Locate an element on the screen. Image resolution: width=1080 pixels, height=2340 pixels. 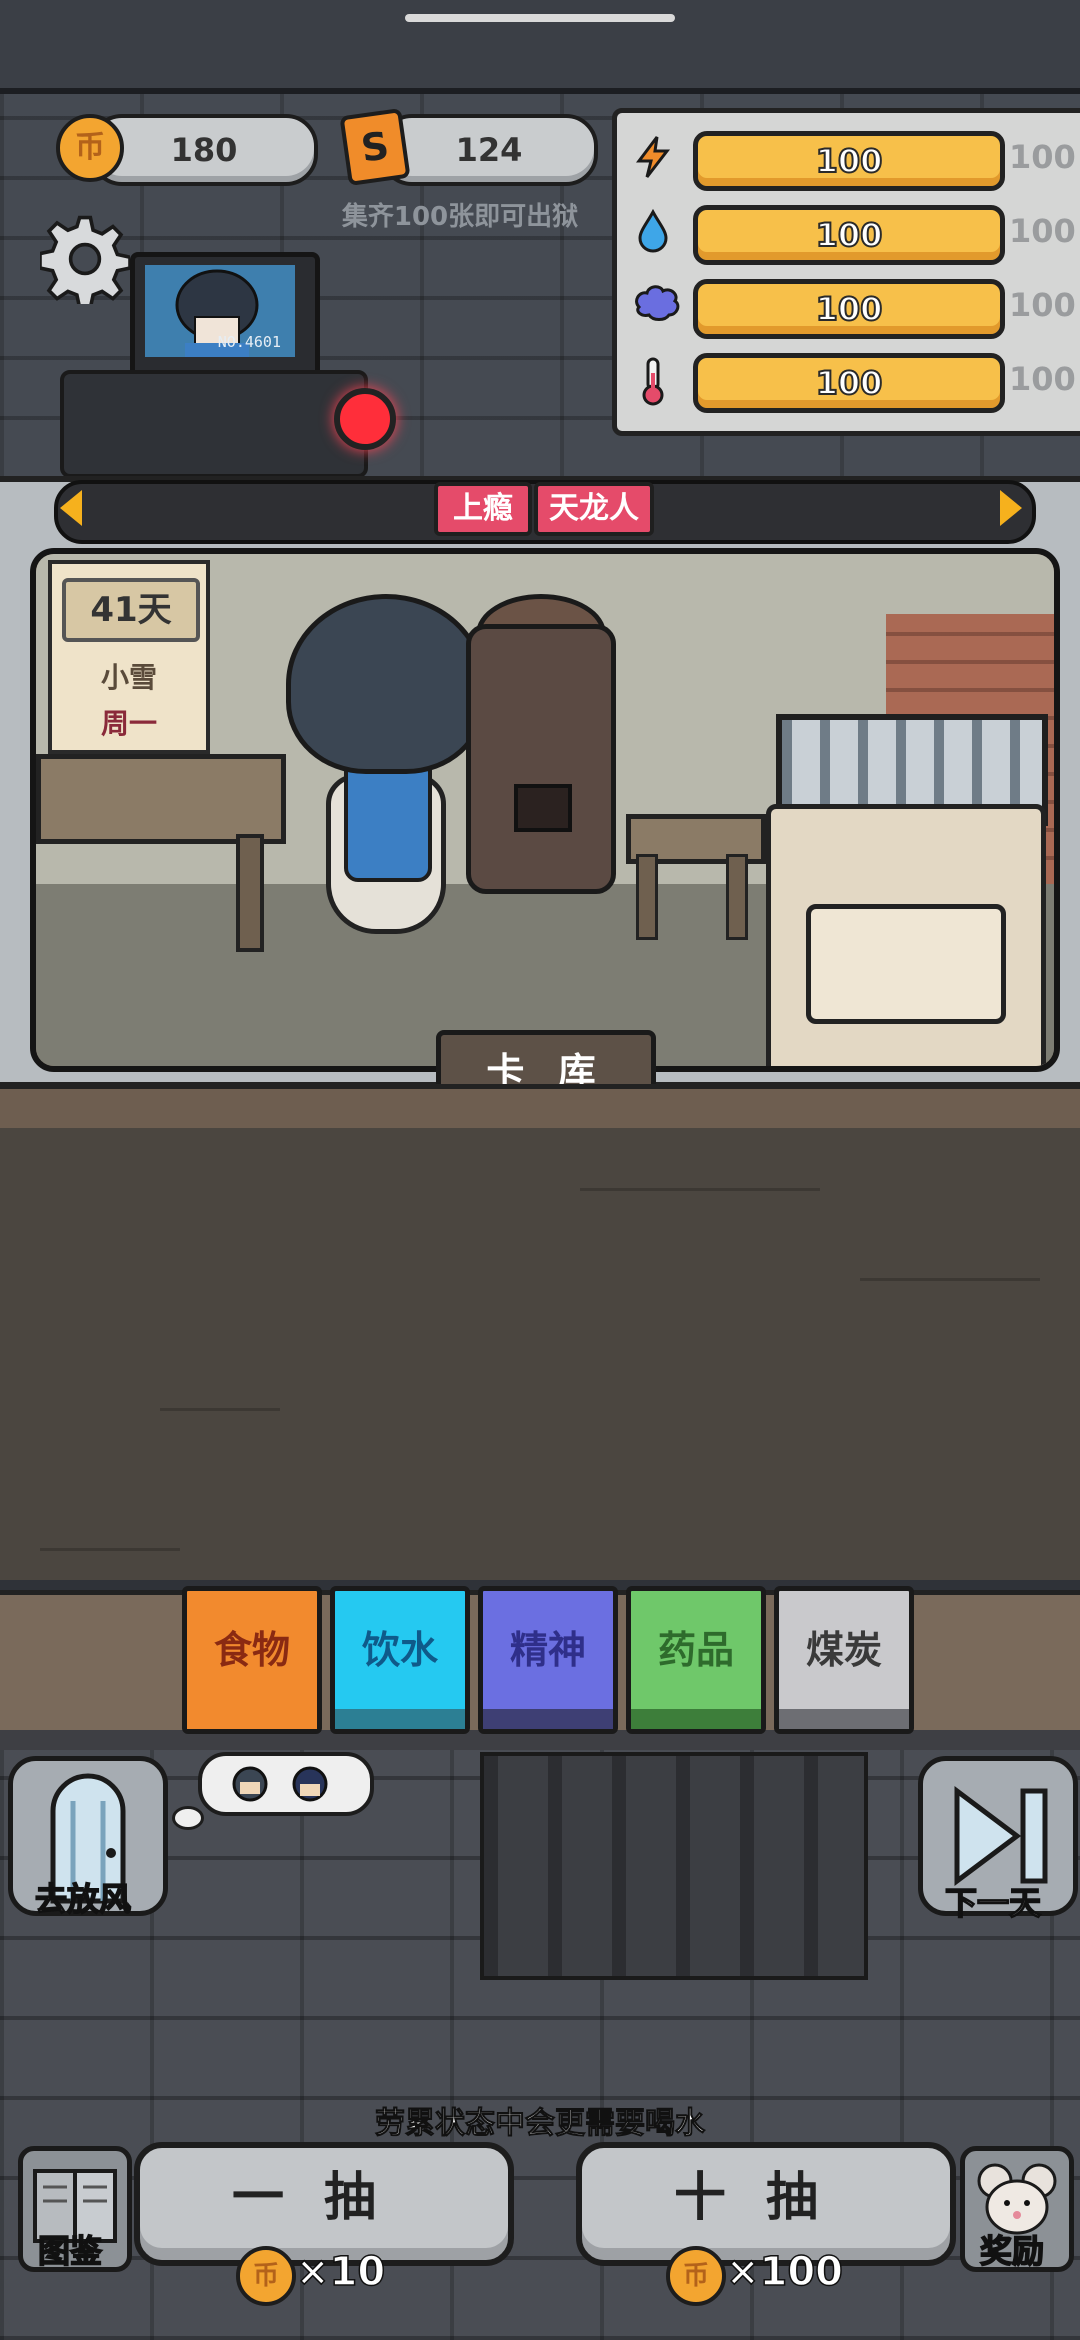
category-tab-water: 饮水 is located at coordinates (400, 1660).